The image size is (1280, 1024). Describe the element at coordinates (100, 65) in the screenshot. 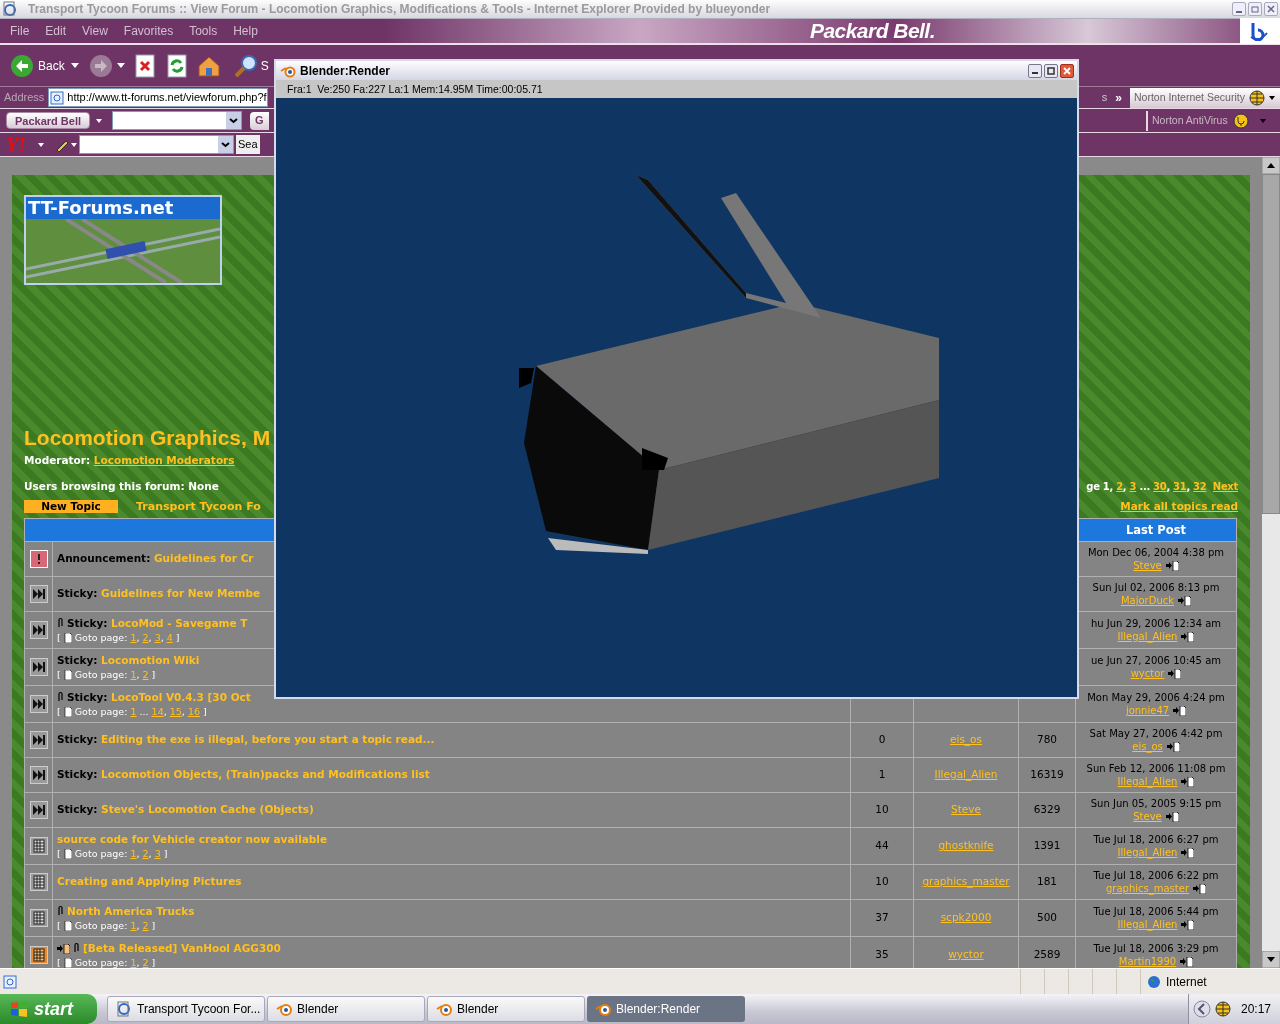

I see `forward-button` at that location.